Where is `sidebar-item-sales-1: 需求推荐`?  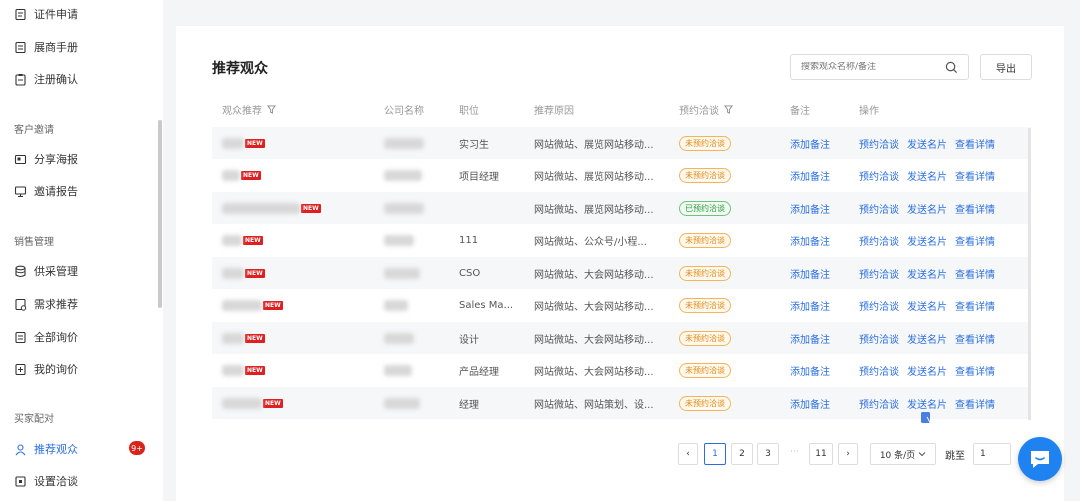 sidebar-item-sales-1: 需求推荐 is located at coordinates (46, 304).